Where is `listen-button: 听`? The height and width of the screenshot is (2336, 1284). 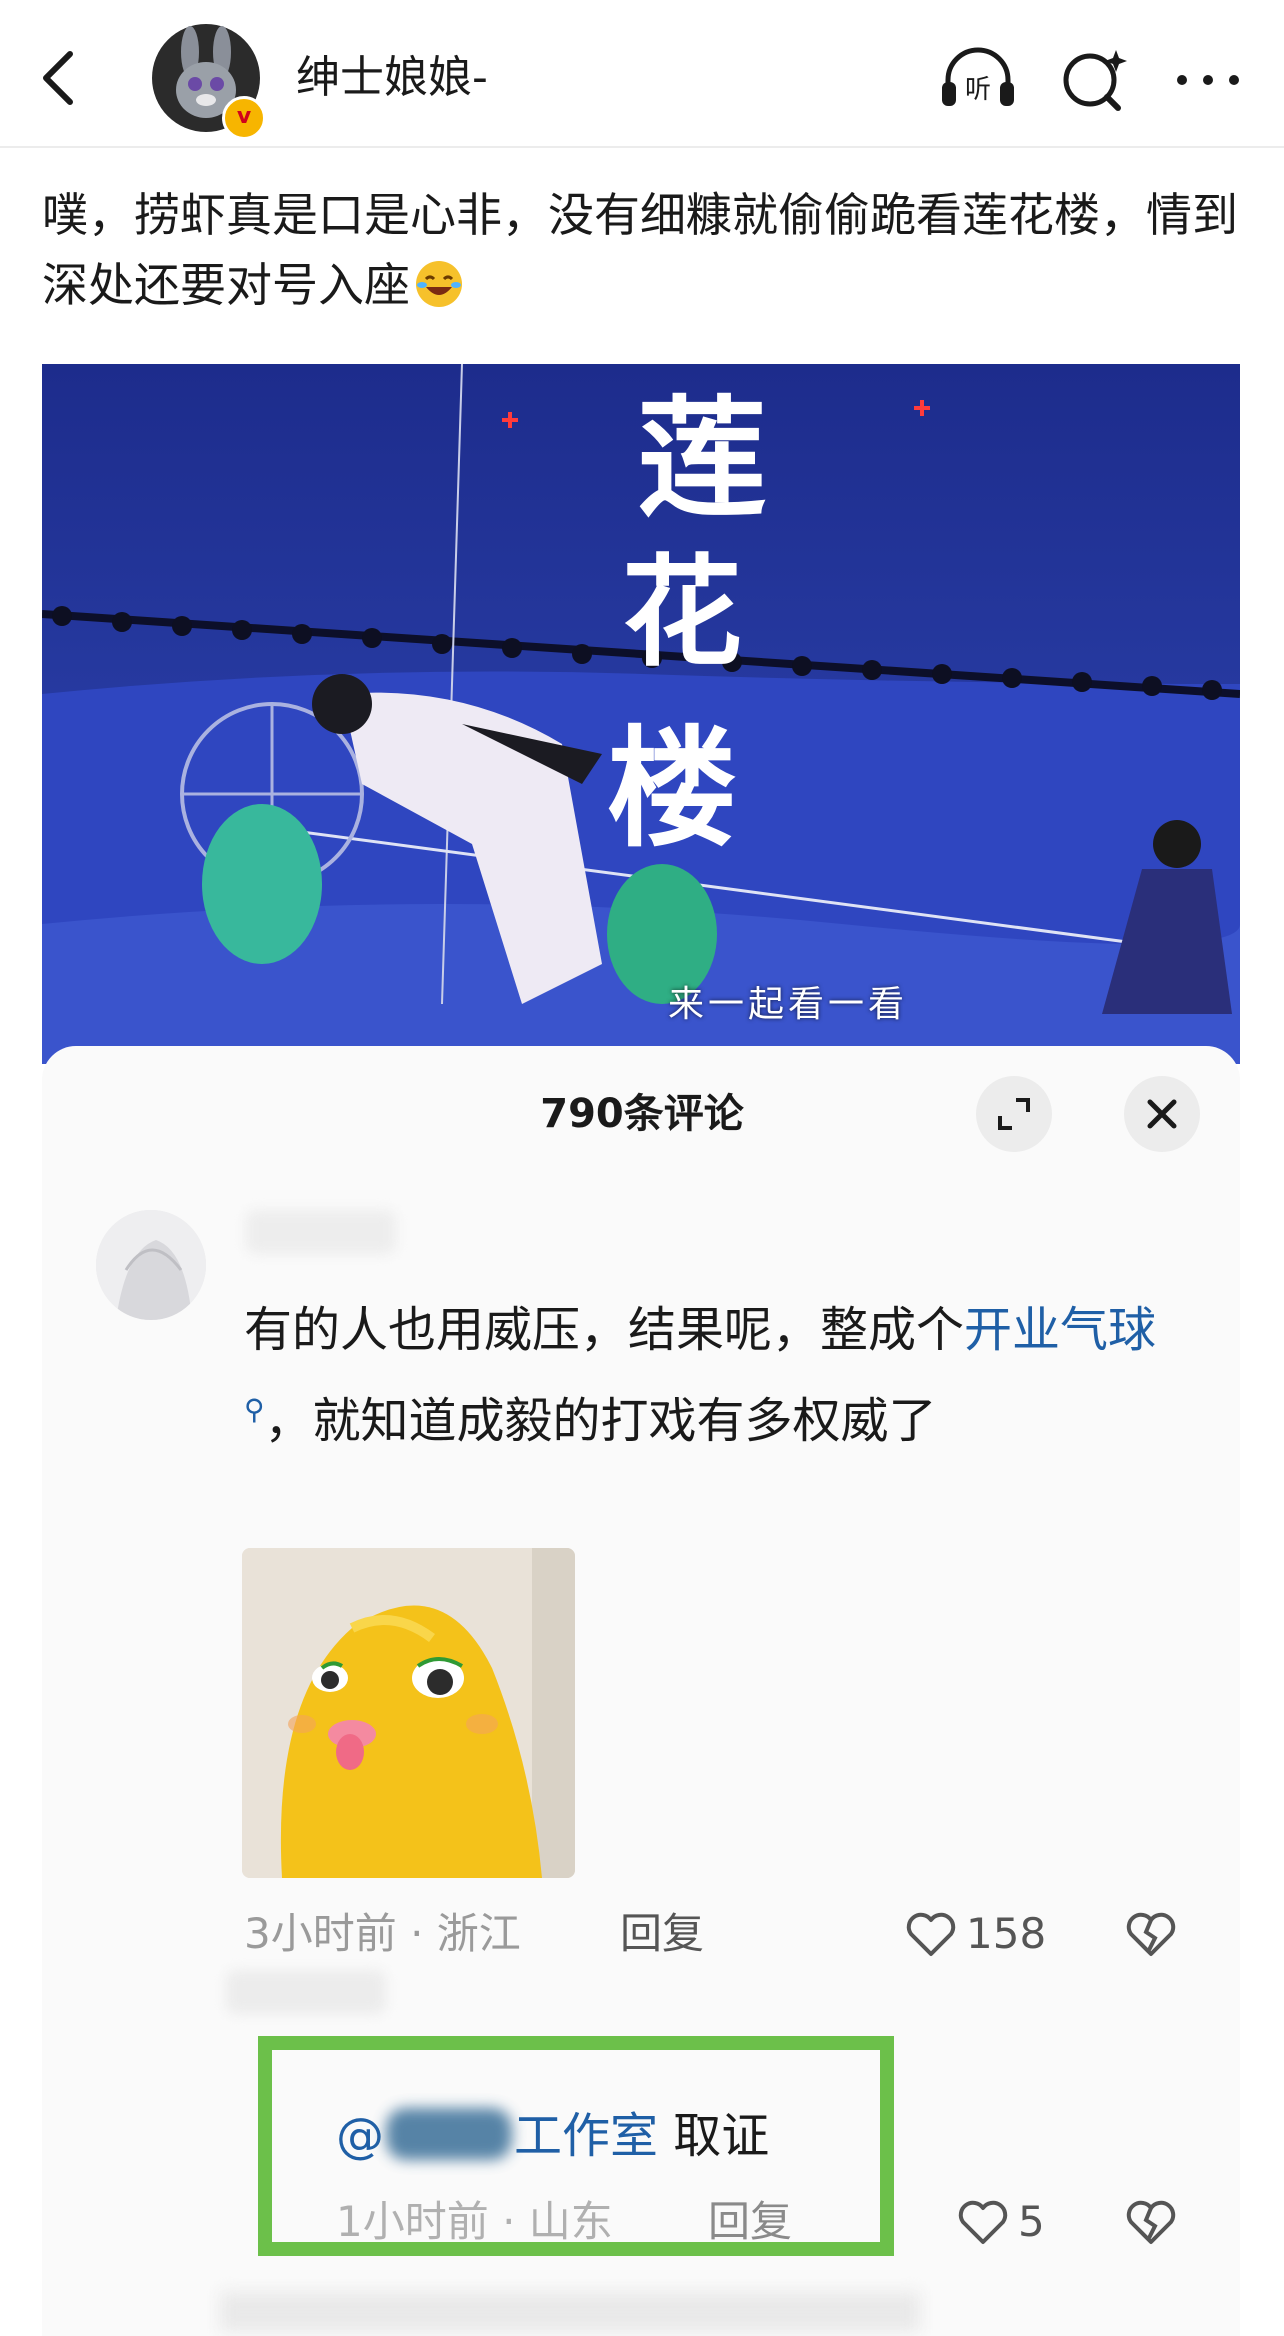 listen-button: 听 is located at coordinates (978, 78).